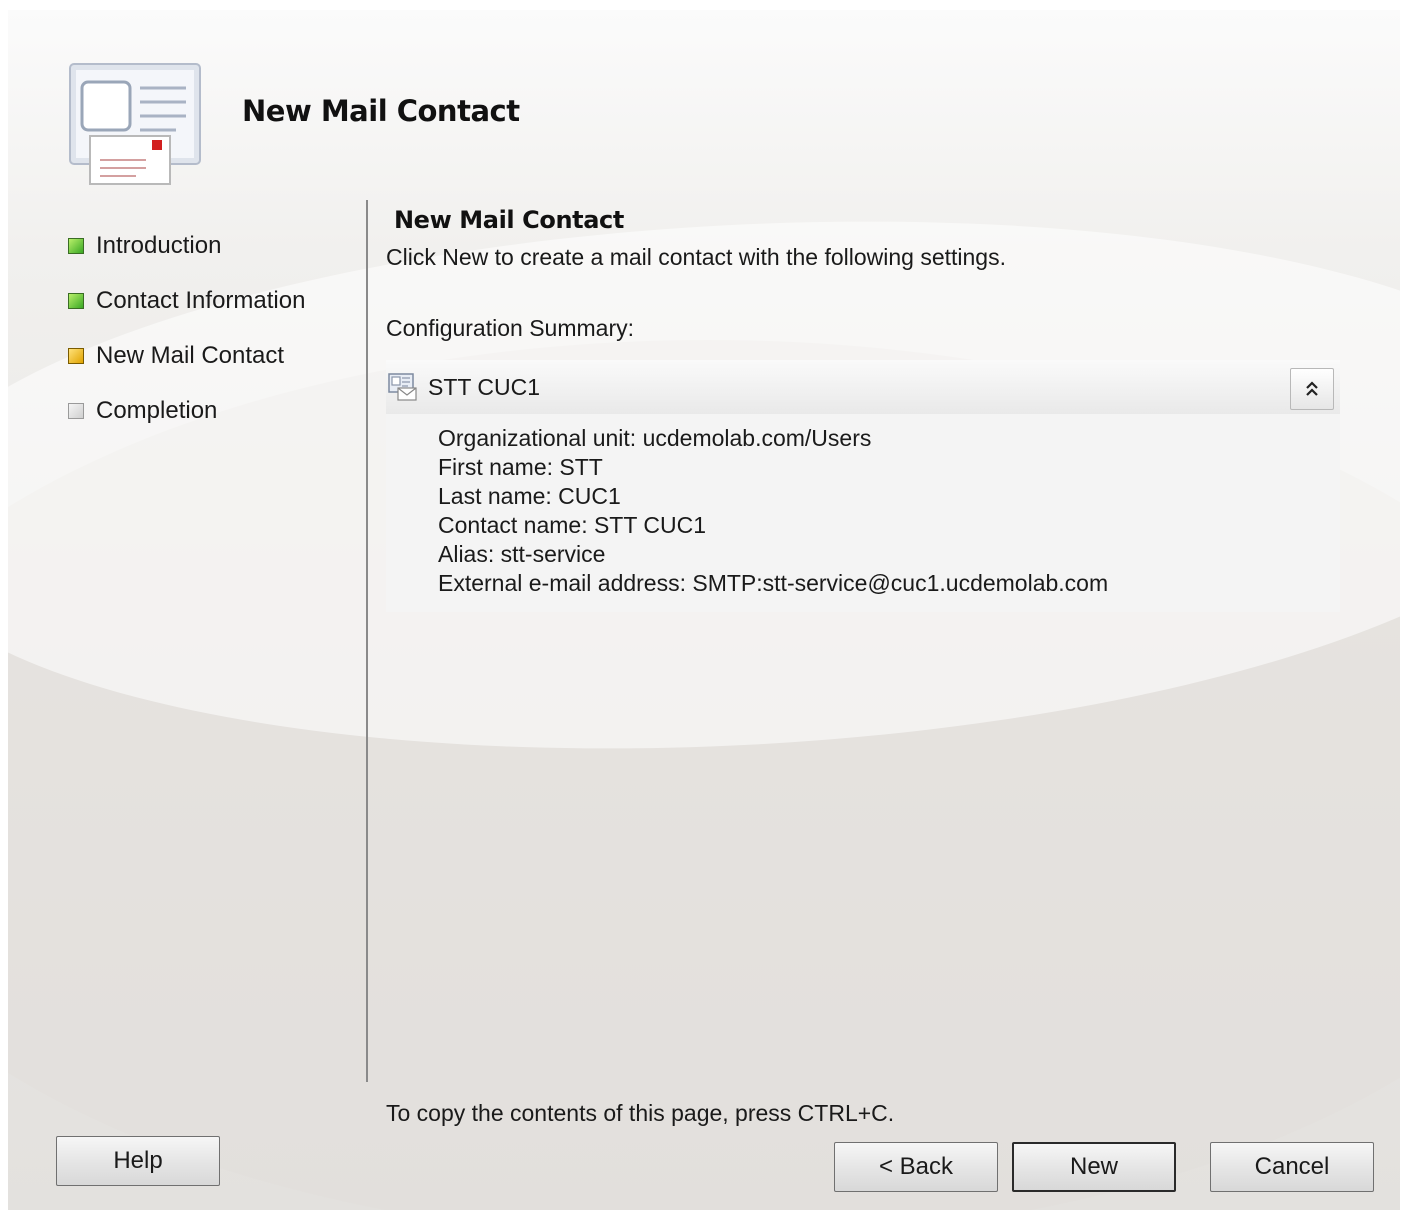 The width and height of the screenshot is (1406, 1216). Describe the element at coordinates (190, 355) in the screenshot. I see `step-label: New Mail Contact` at that location.